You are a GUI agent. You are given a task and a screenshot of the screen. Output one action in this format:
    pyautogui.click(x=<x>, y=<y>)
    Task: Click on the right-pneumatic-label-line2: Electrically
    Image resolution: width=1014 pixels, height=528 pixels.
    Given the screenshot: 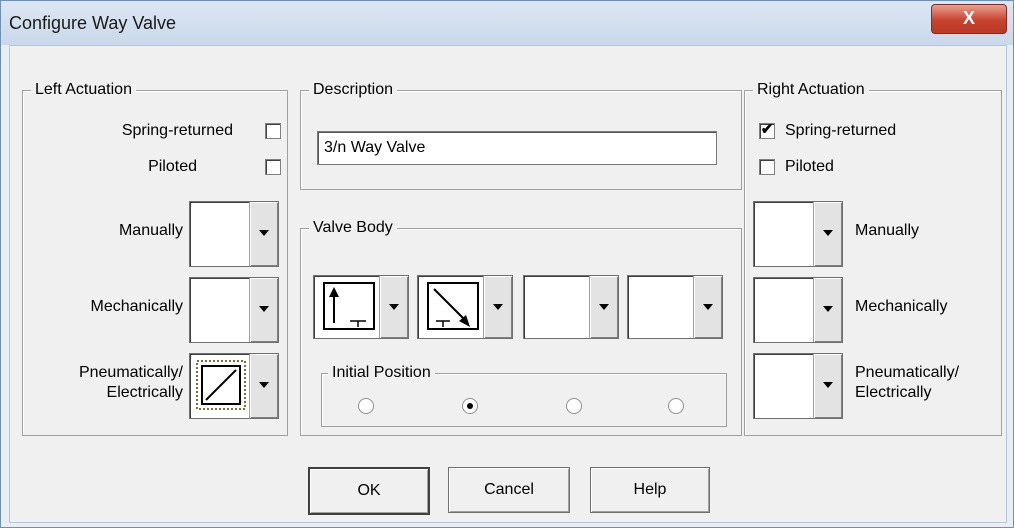 What is the action you would take?
    pyautogui.click(x=893, y=392)
    